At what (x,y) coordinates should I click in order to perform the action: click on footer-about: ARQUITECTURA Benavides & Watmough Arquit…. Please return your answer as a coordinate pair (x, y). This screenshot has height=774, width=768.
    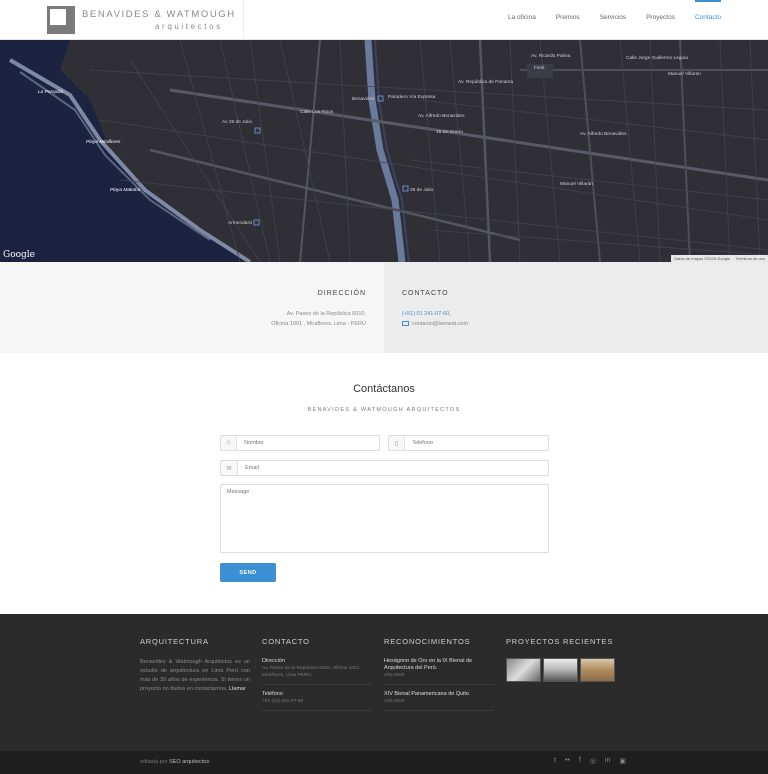
    Looking at the image, I should click on (195, 665).